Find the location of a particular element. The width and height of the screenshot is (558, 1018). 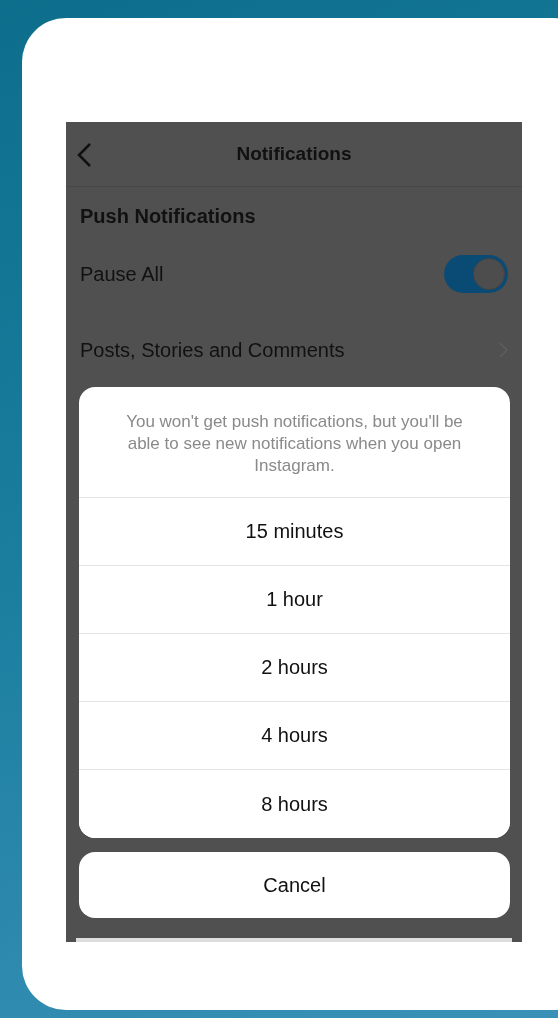

cancel-button: Cancel is located at coordinates (294, 885).